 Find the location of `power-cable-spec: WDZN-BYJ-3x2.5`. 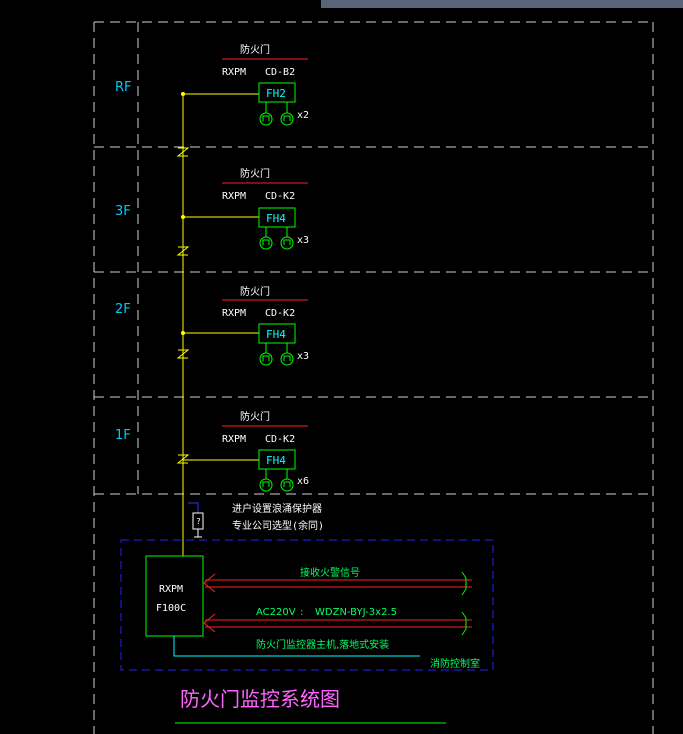

power-cable-spec: WDZN-BYJ-3x2.5 is located at coordinates (356, 612).